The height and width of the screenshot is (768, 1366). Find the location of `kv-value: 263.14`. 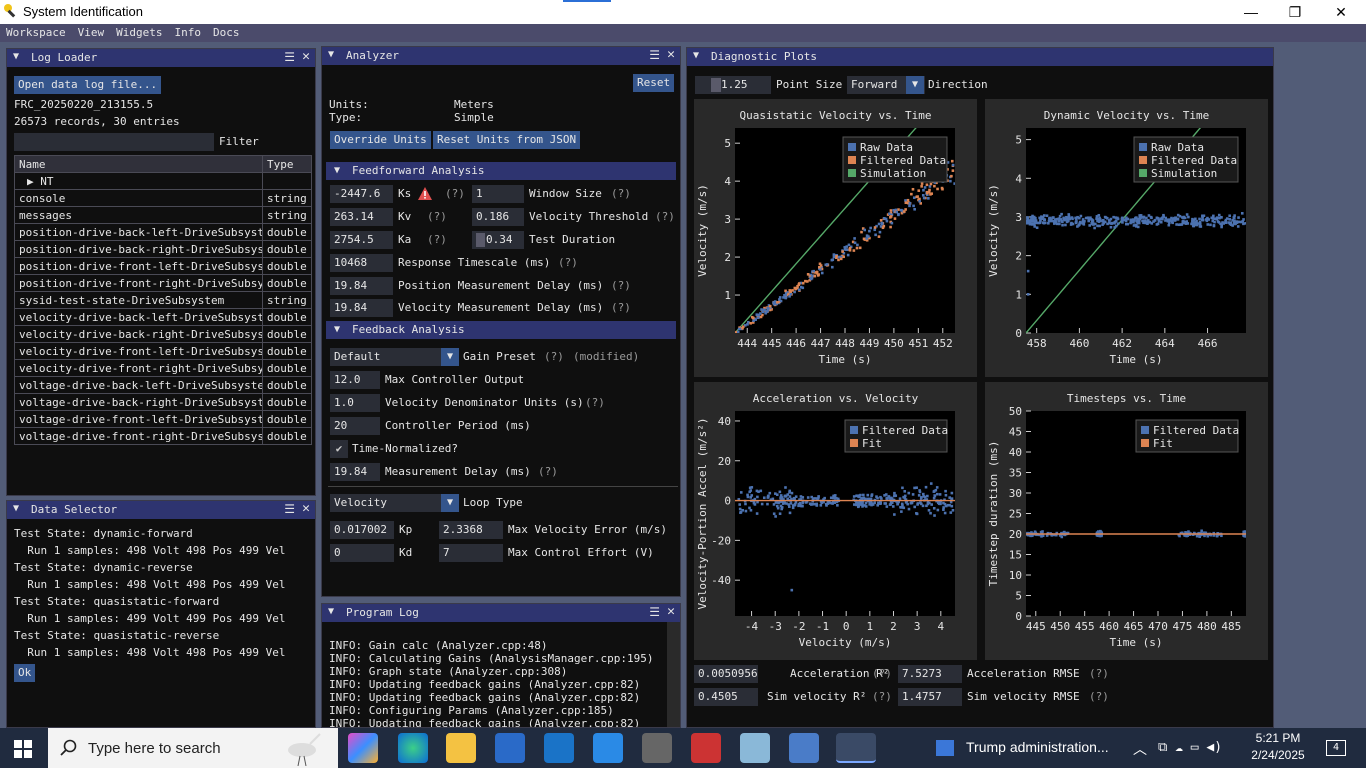

kv-value: 263.14 is located at coordinates (361, 217).